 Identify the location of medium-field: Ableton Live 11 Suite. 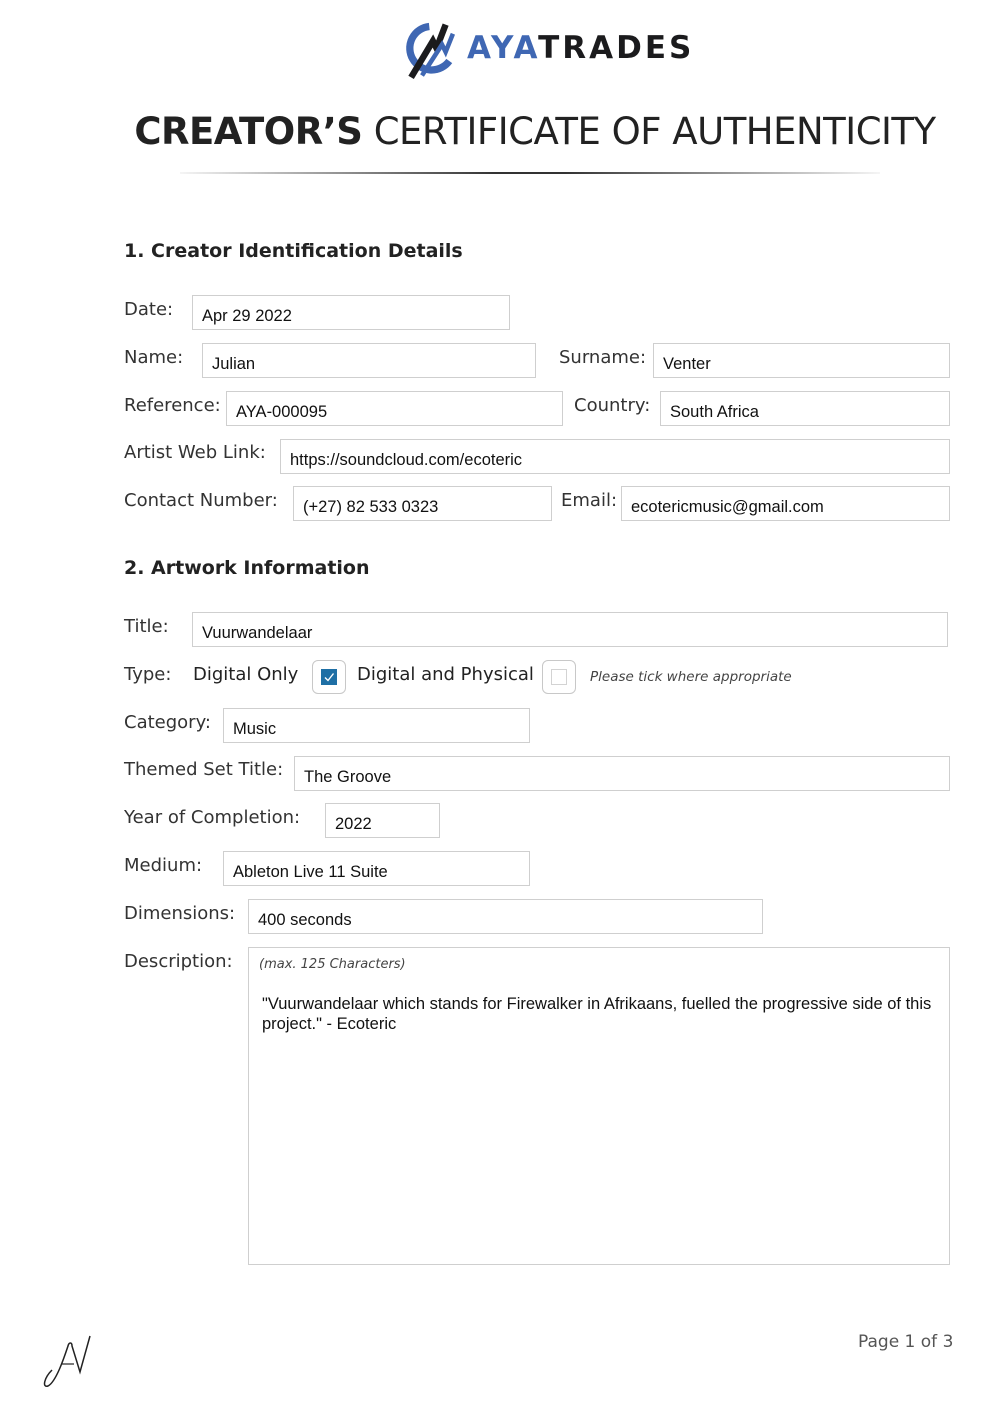
(376, 868).